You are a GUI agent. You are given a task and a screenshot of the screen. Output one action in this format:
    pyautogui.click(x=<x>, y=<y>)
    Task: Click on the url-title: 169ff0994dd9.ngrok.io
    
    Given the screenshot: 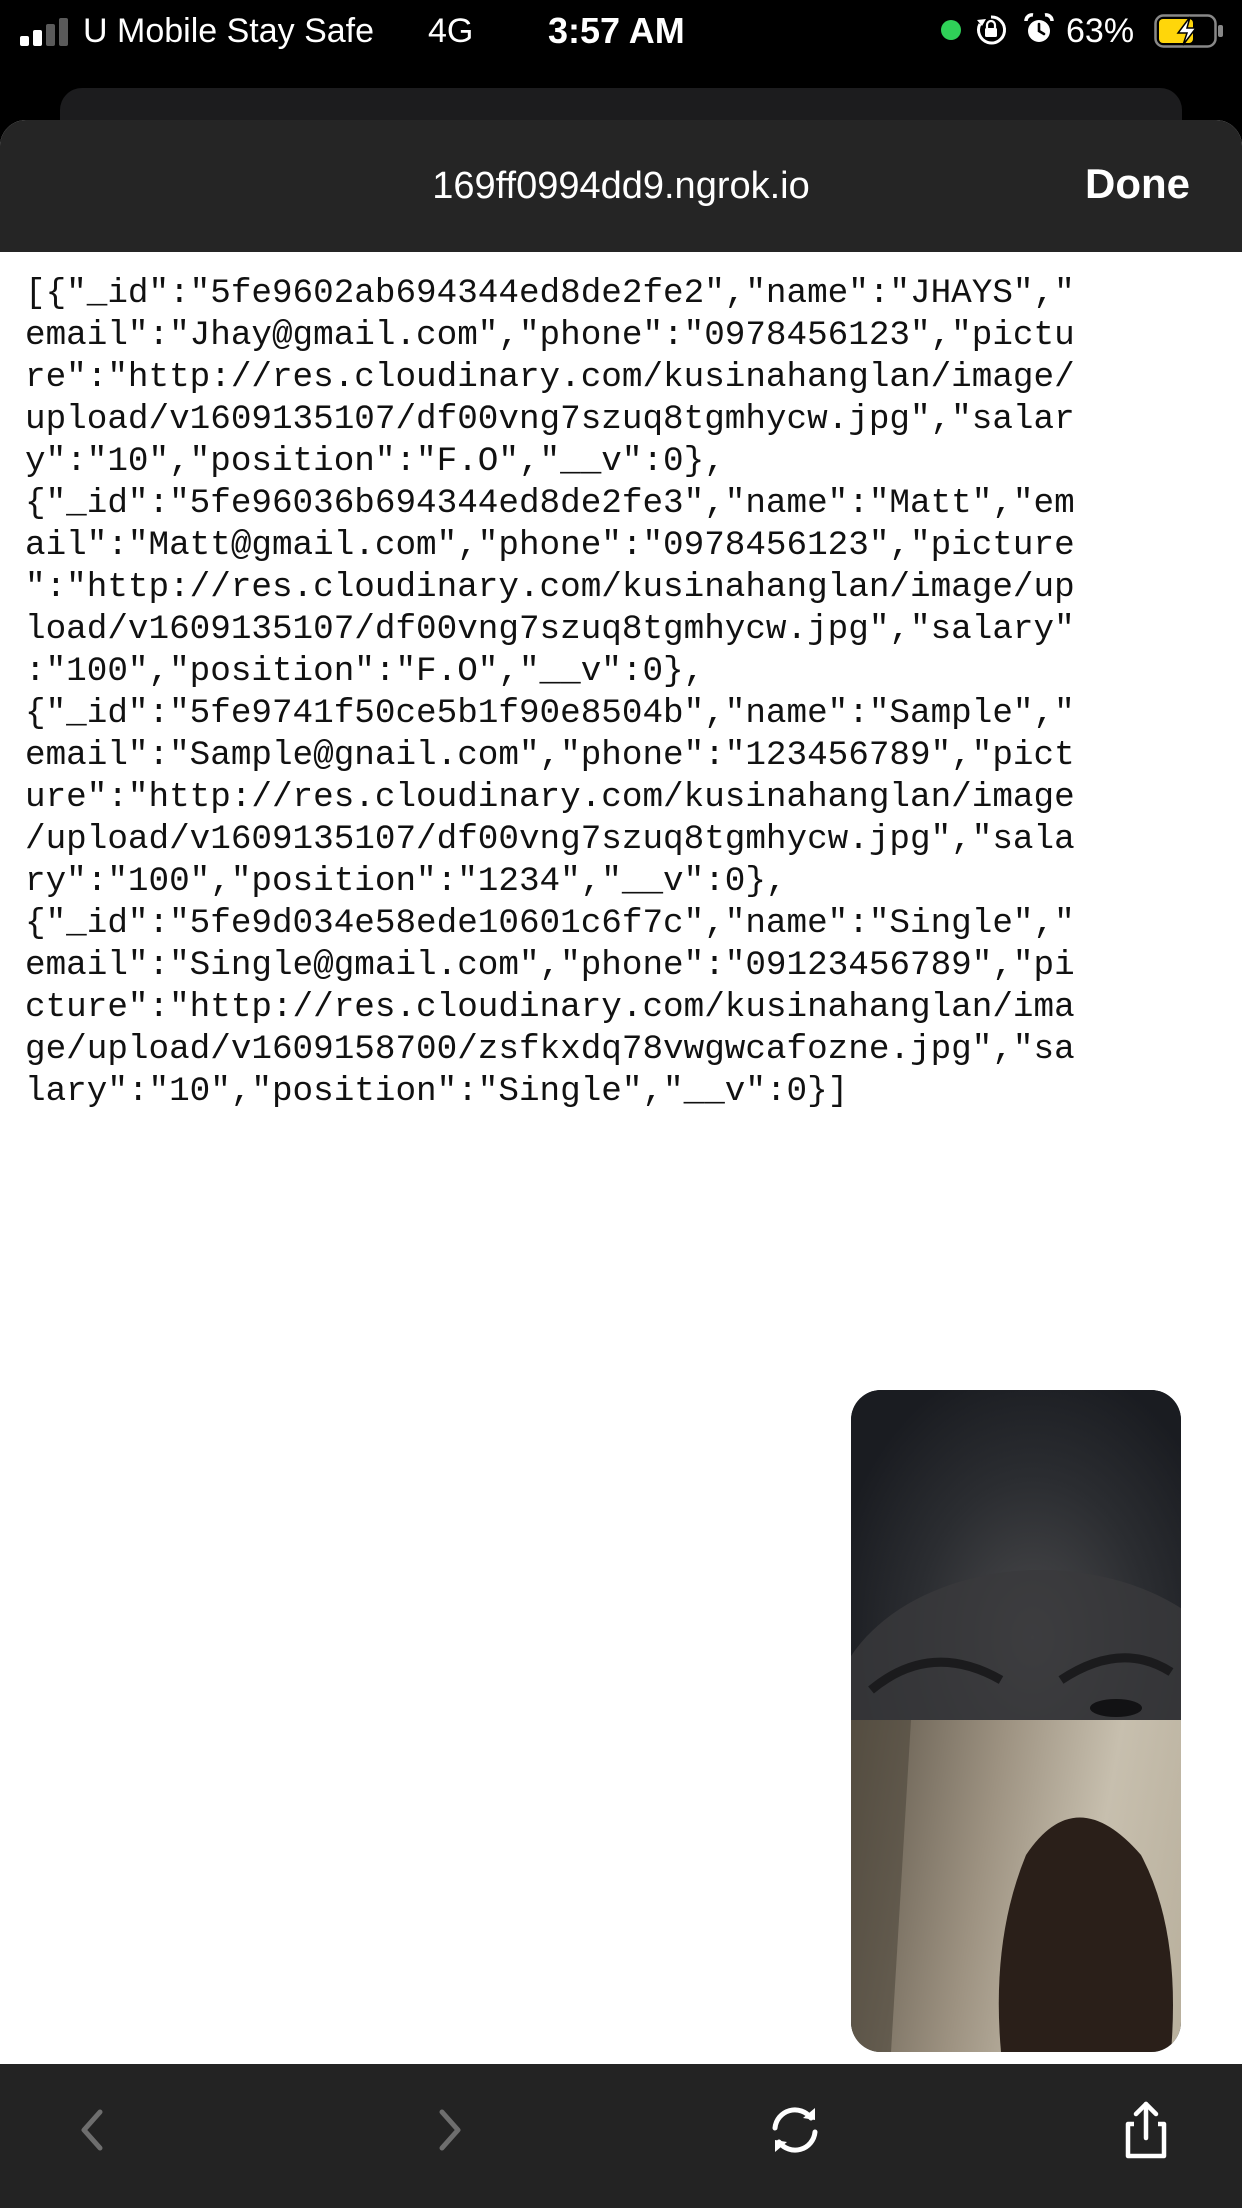 What is the action you would take?
    pyautogui.click(x=621, y=186)
    